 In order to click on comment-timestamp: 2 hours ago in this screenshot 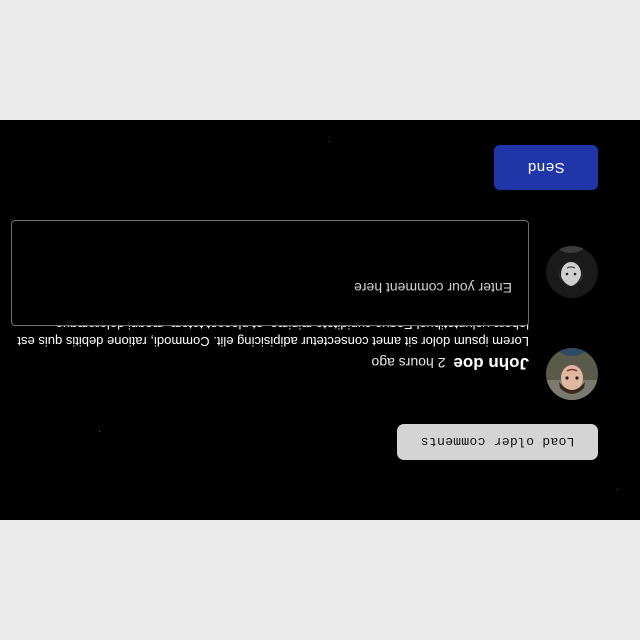, I will do `click(408, 363)`.